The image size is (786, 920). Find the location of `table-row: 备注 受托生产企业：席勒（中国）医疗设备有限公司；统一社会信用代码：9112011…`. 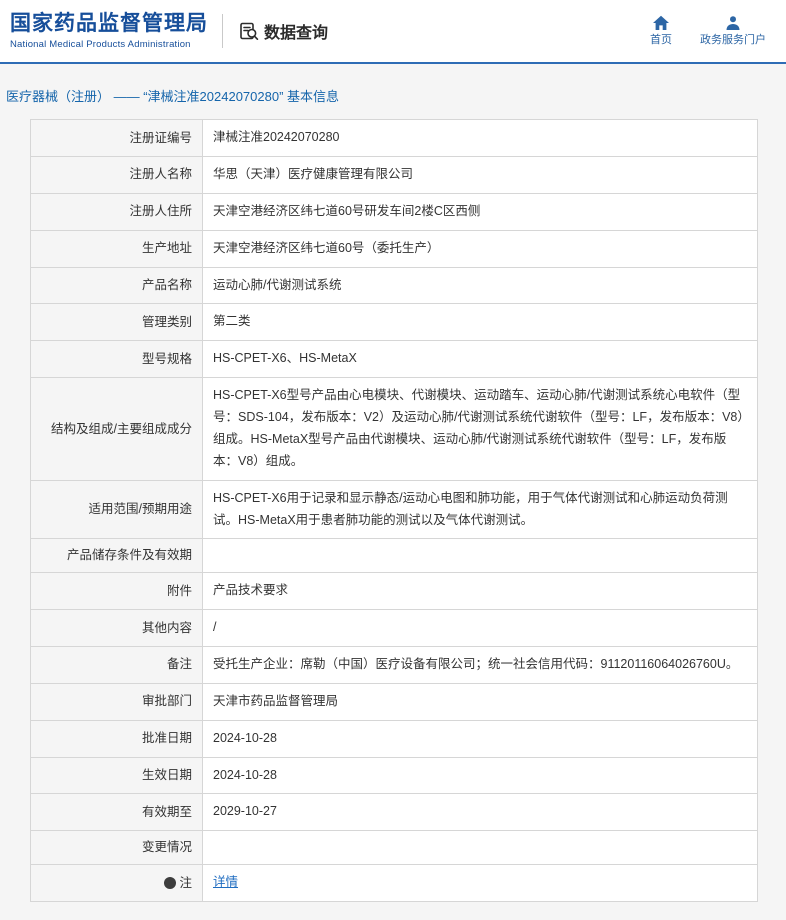

table-row: 备注 受托生产企业：席勒（中国）医疗设备有限公司；统一社会信用代码：9112011… is located at coordinates (394, 664).